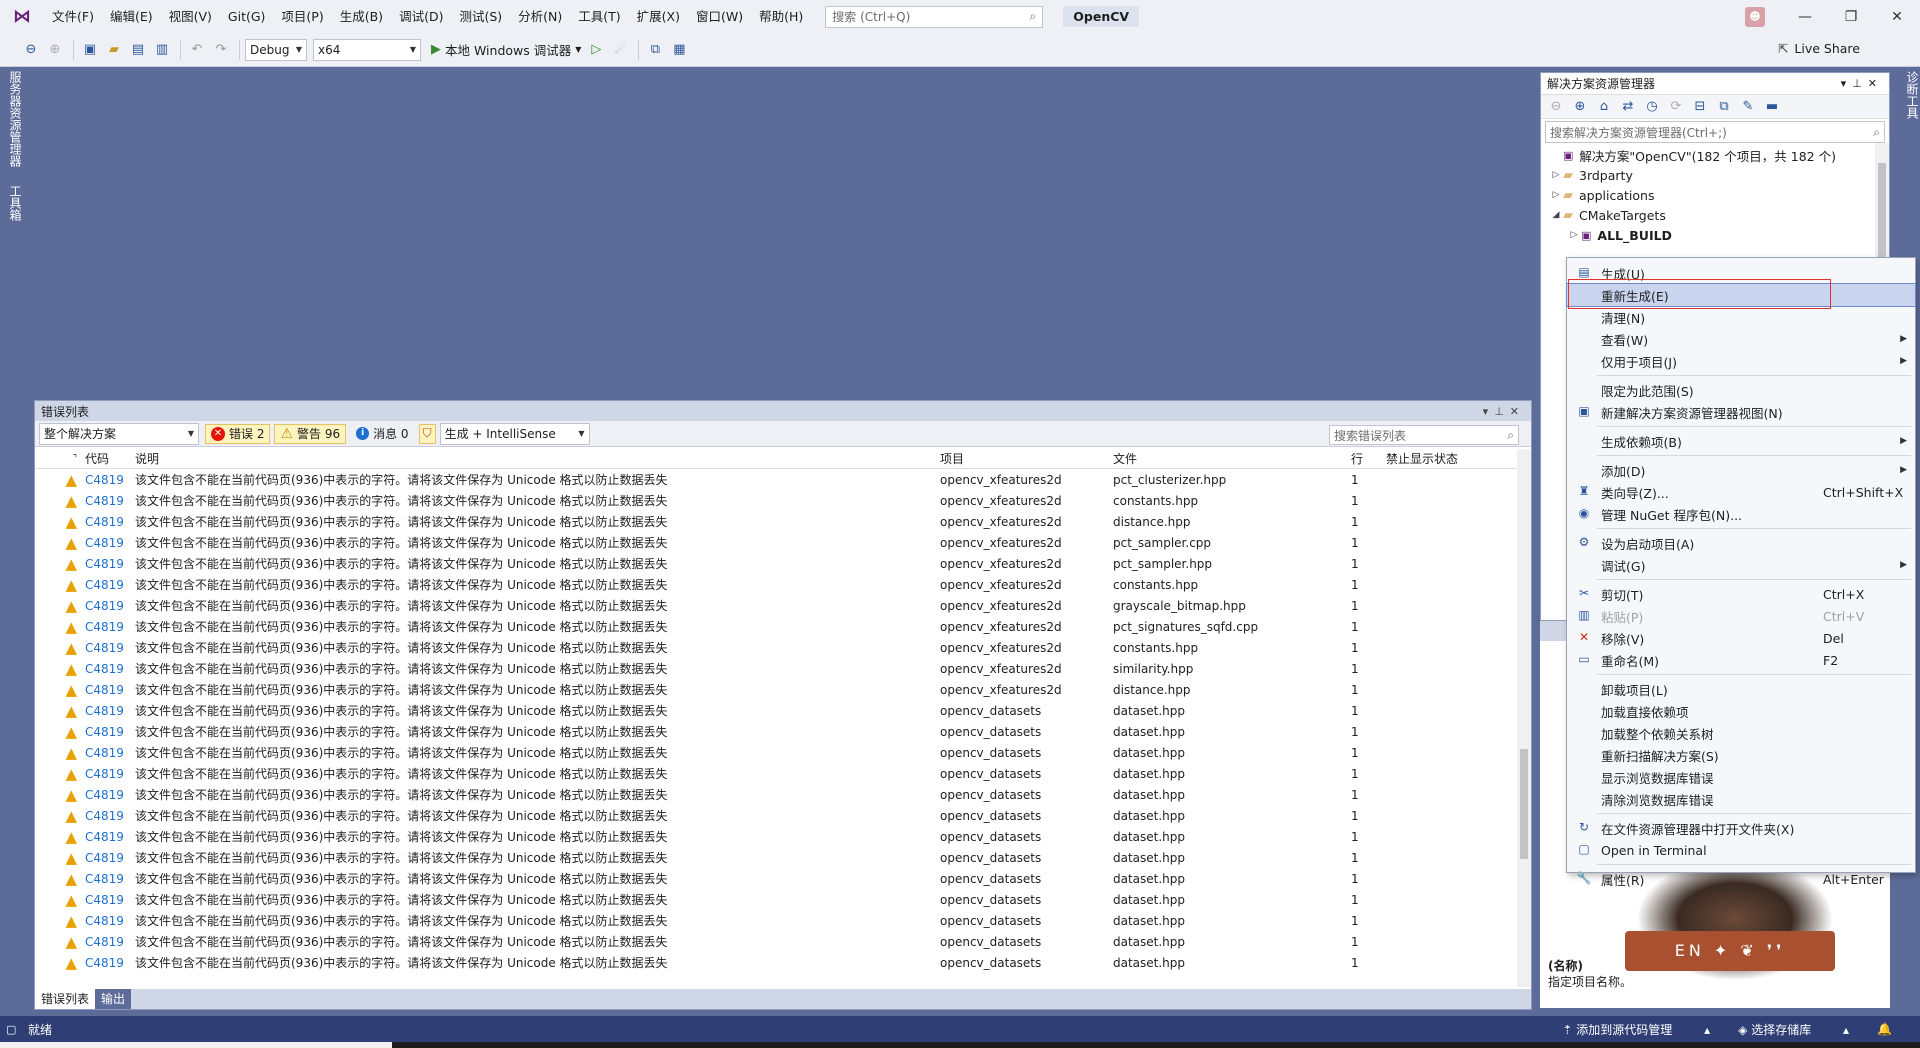 This screenshot has height=1048, width=1920. What do you see at coordinates (1715, 195) in the screenshot?
I see `tree-item: ▷ ▰ applications` at bounding box center [1715, 195].